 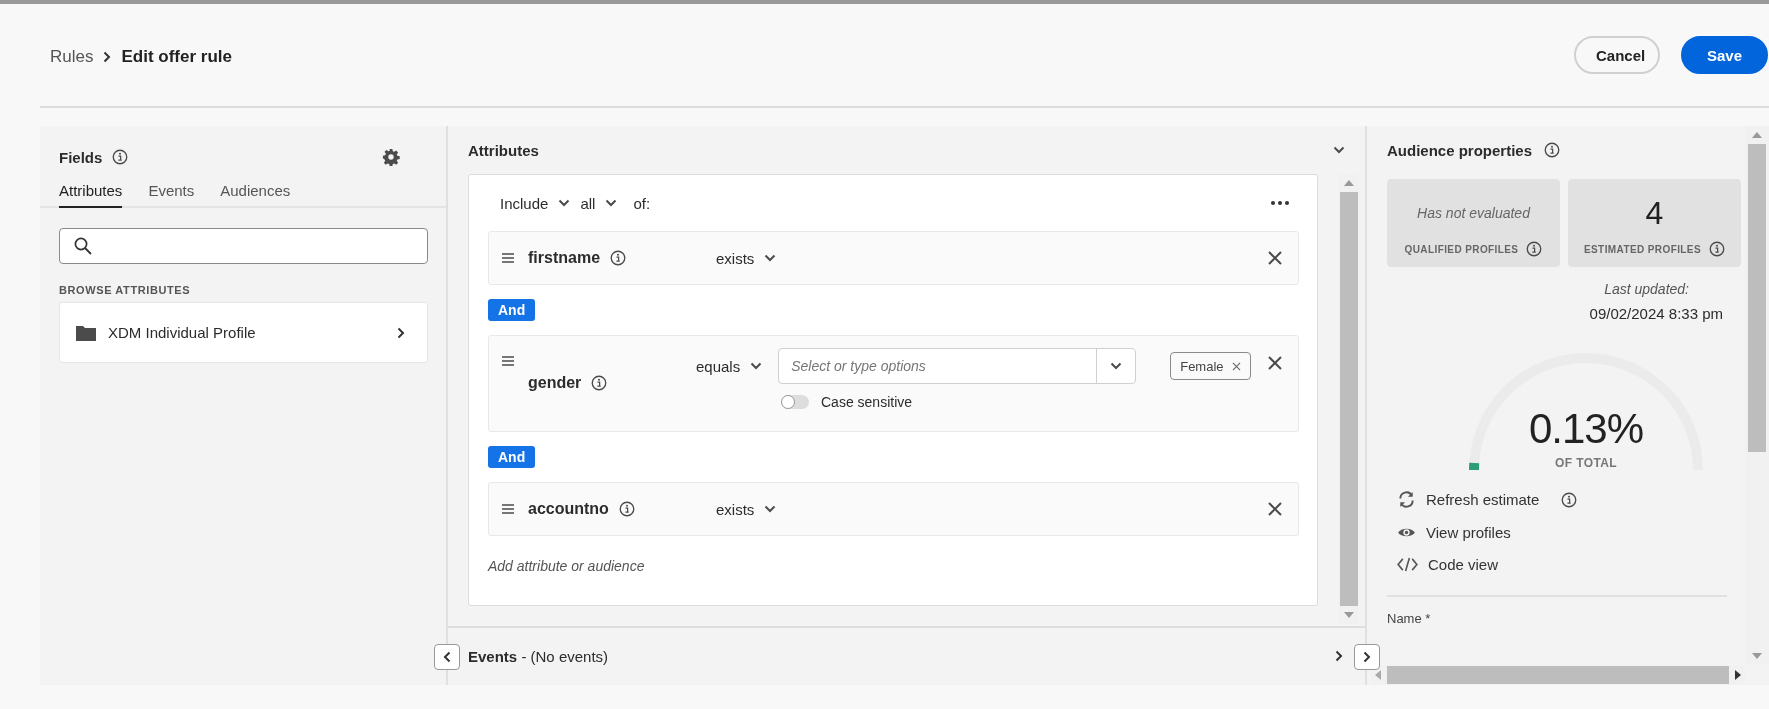 What do you see at coordinates (867, 402) in the screenshot?
I see `toggle-label: Case sensitive` at bounding box center [867, 402].